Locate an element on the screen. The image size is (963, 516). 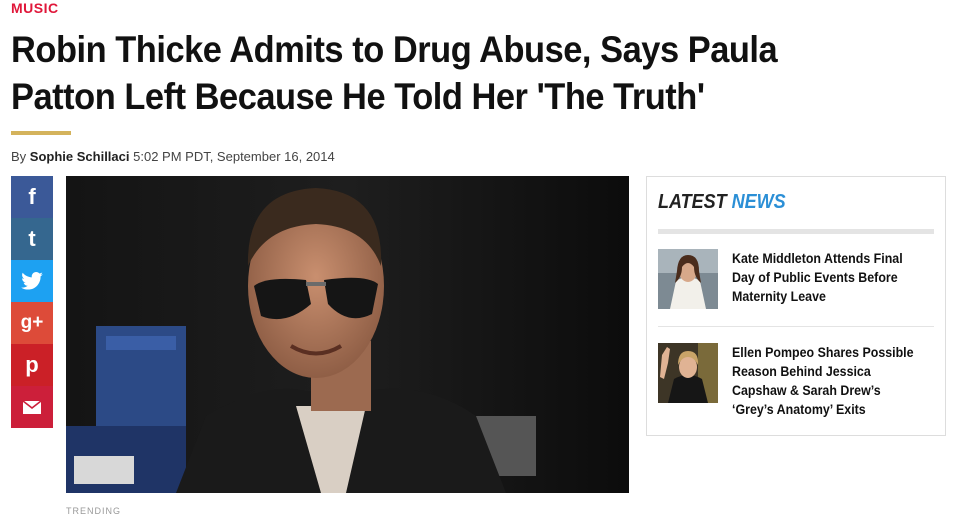
googleplus-icon: g+ is located at coordinates (32, 322).